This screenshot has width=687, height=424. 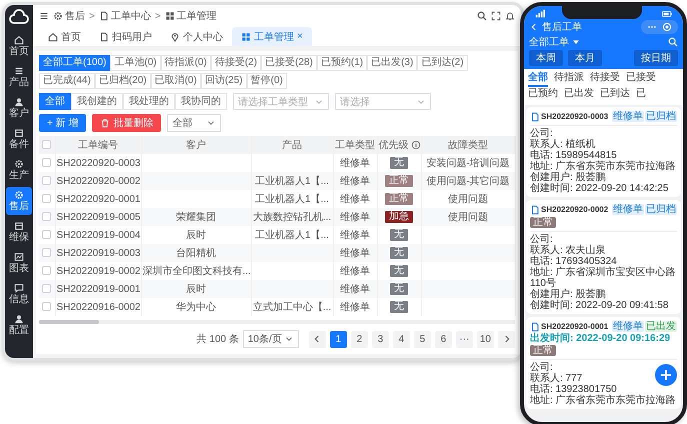 I want to click on order-card: SH20220920-0003 维修单 已归档 公司: 联系人: 植纸机 电话: 15989544815 地址: 广东省东莞市东莞市拉海路 创建用户: 殷荟鹏 创建时间: 2022-09-20 14:42:25, so click(x=603, y=152).